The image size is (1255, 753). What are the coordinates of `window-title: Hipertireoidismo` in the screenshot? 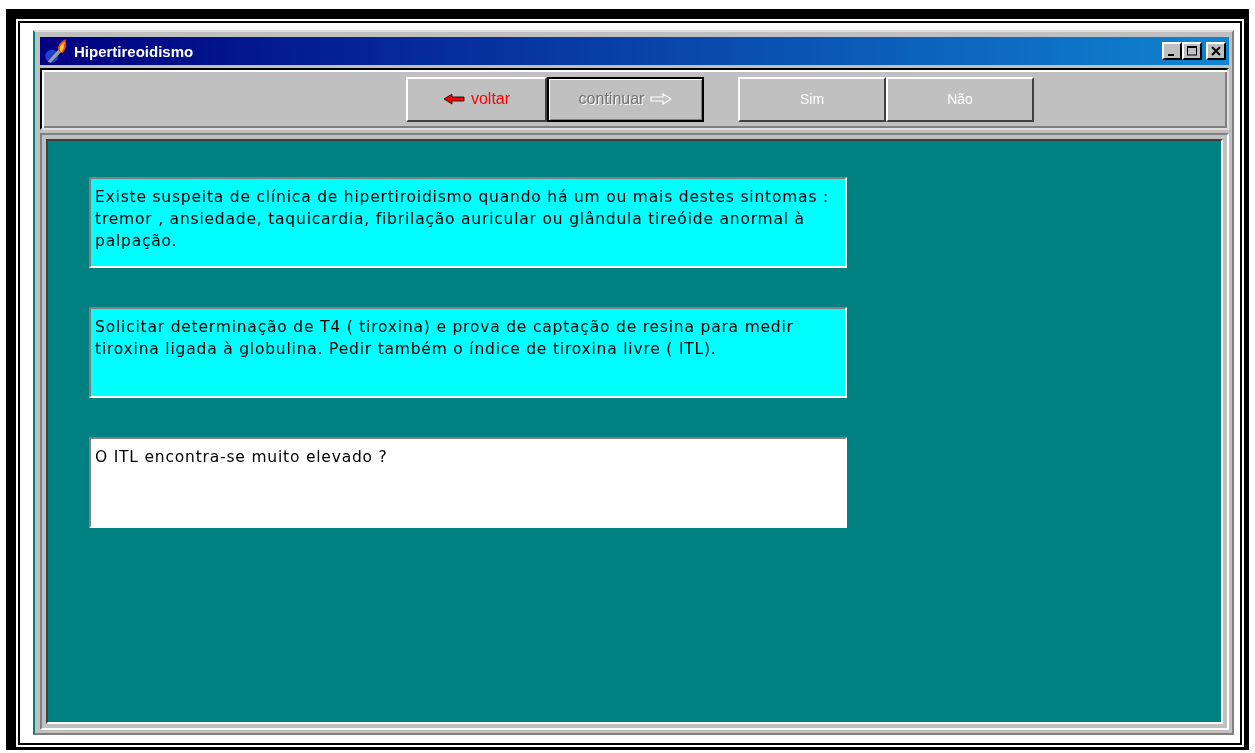 It's located at (134, 51).